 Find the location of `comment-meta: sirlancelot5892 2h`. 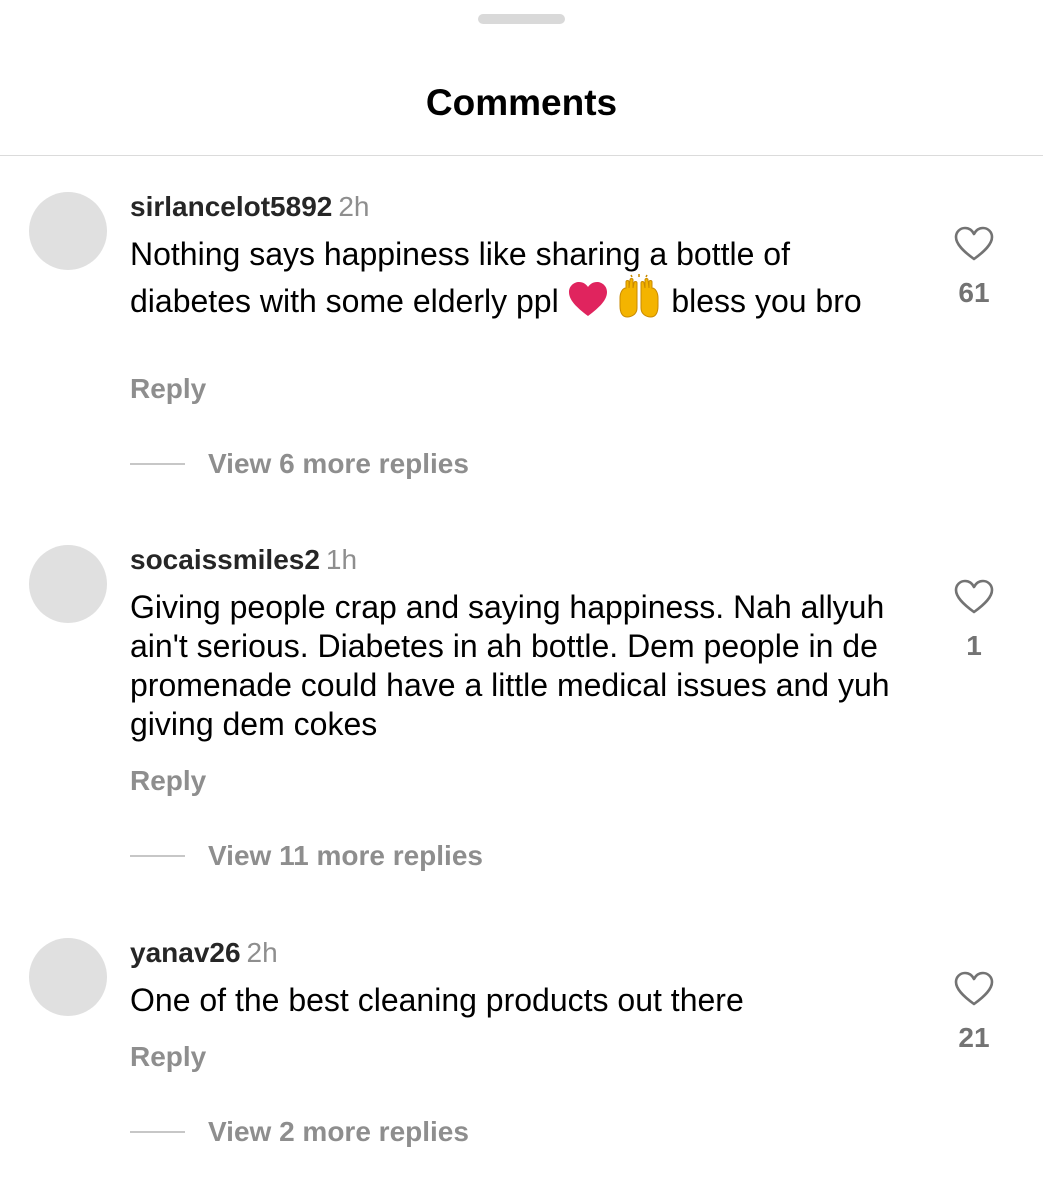

comment-meta: sirlancelot5892 2h is located at coordinates (250, 207).